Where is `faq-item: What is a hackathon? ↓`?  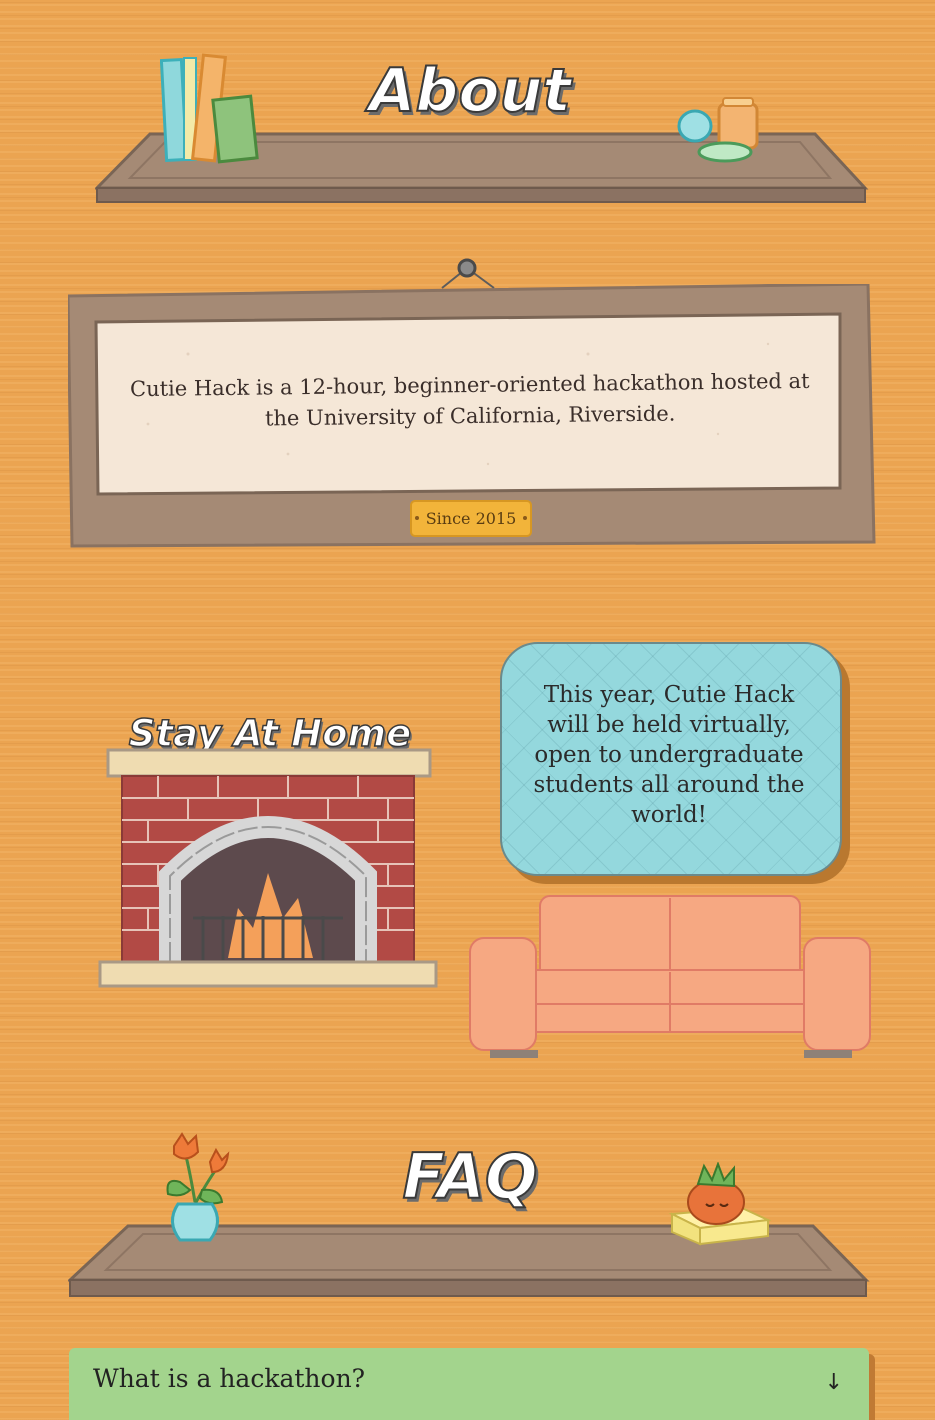 faq-item: What is a hackathon? ↓ is located at coordinates (469, 1384).